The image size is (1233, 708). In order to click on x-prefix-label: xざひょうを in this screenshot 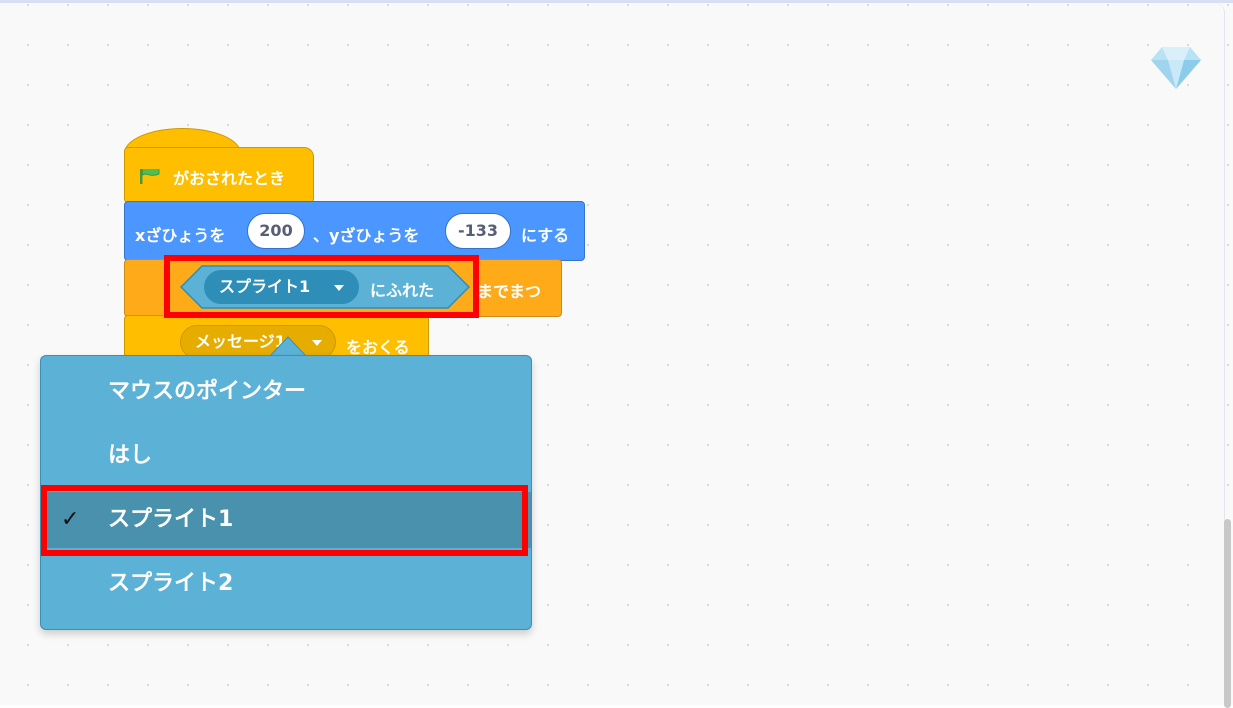, I will do `click(180, 235)`.